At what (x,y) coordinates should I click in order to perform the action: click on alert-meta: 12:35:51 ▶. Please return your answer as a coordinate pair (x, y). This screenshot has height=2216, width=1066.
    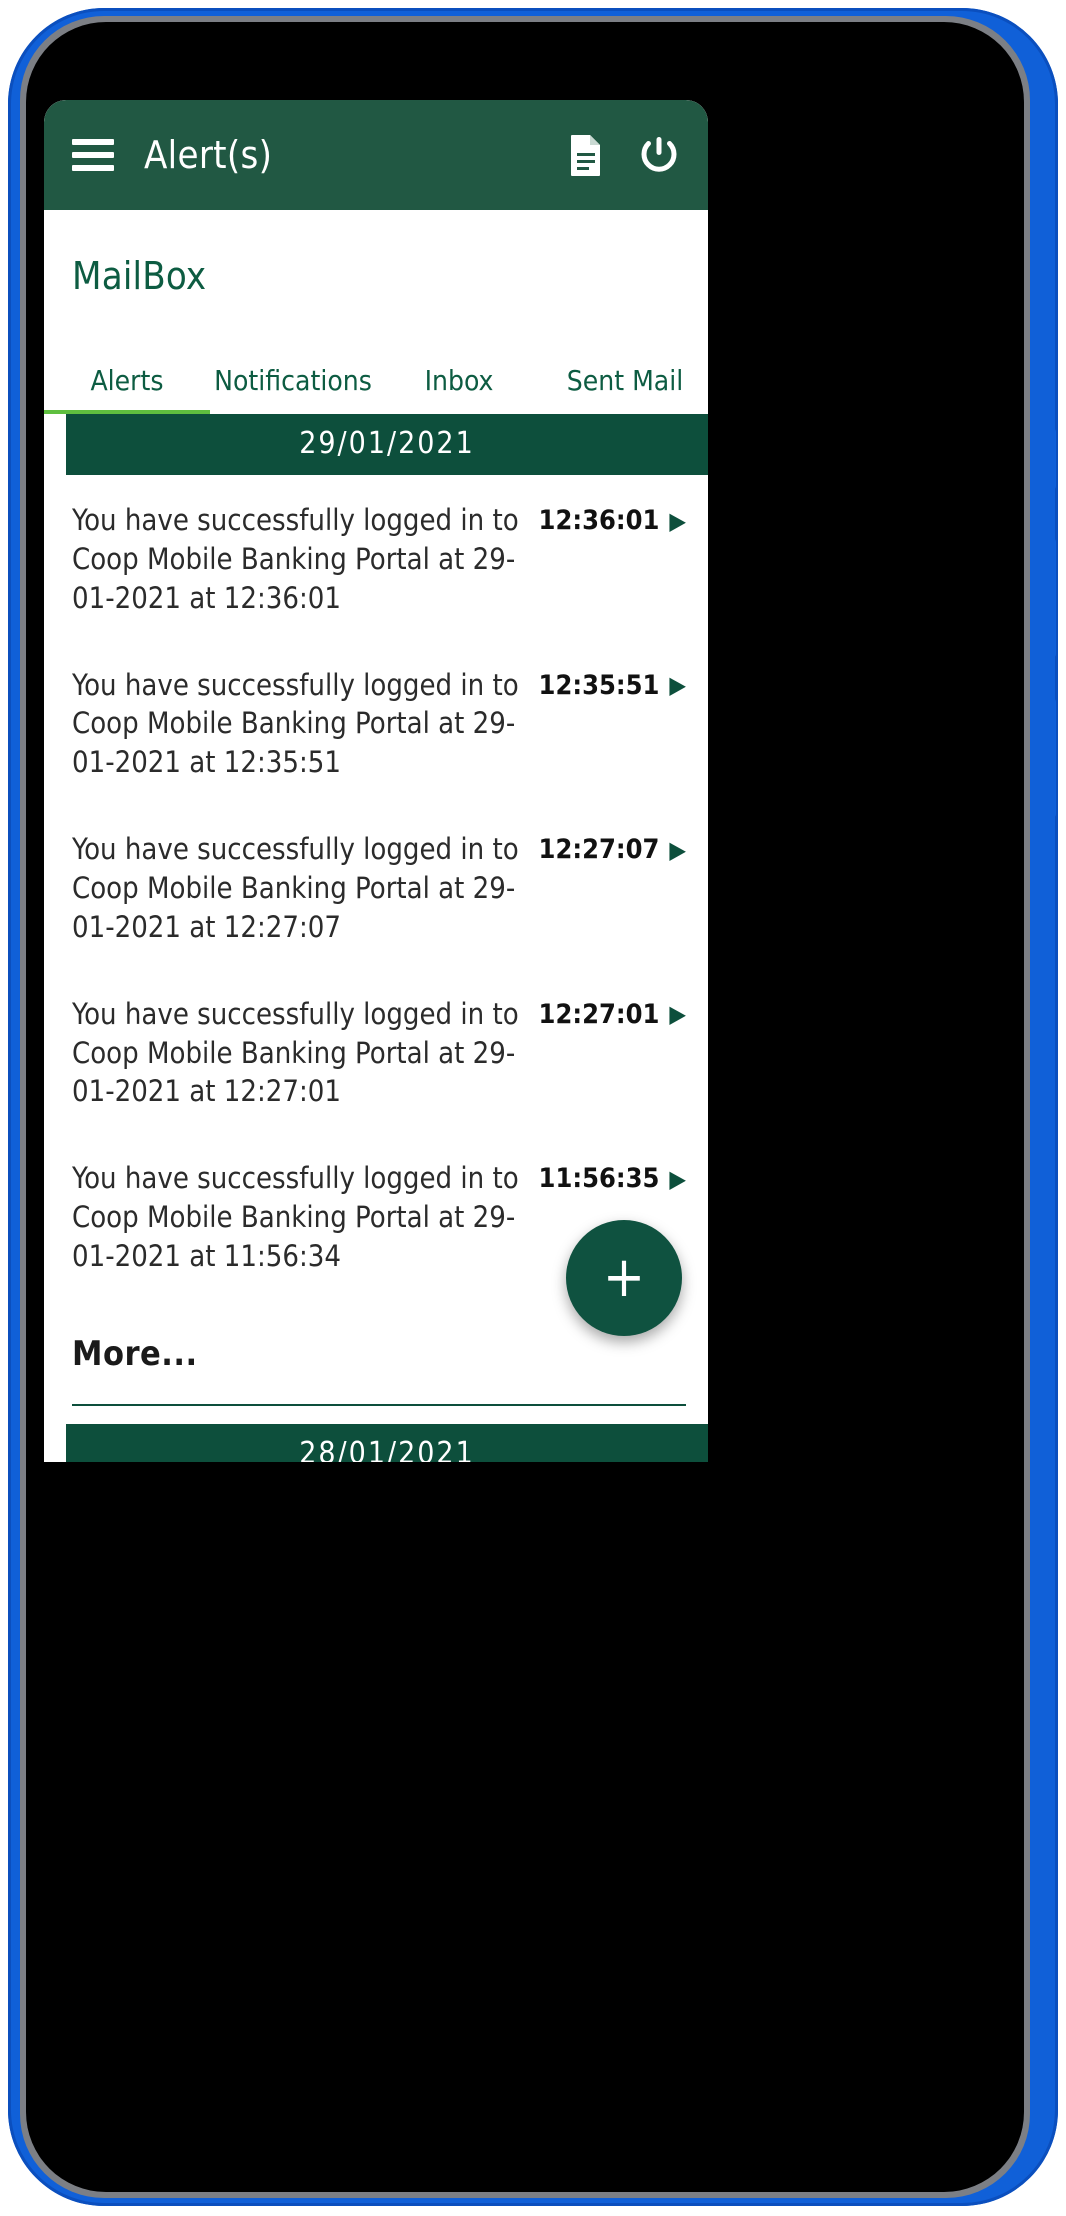
    Looking at the image, I should click on (612, 683).